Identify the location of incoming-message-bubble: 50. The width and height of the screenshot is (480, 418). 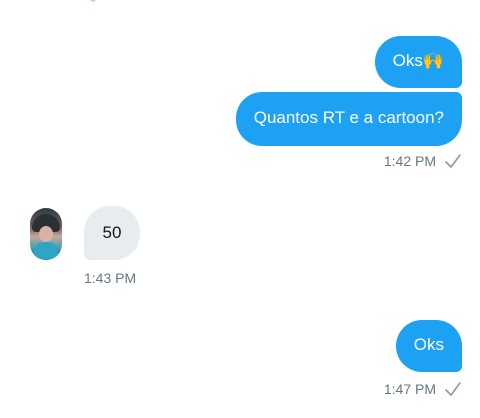
(112, 233).